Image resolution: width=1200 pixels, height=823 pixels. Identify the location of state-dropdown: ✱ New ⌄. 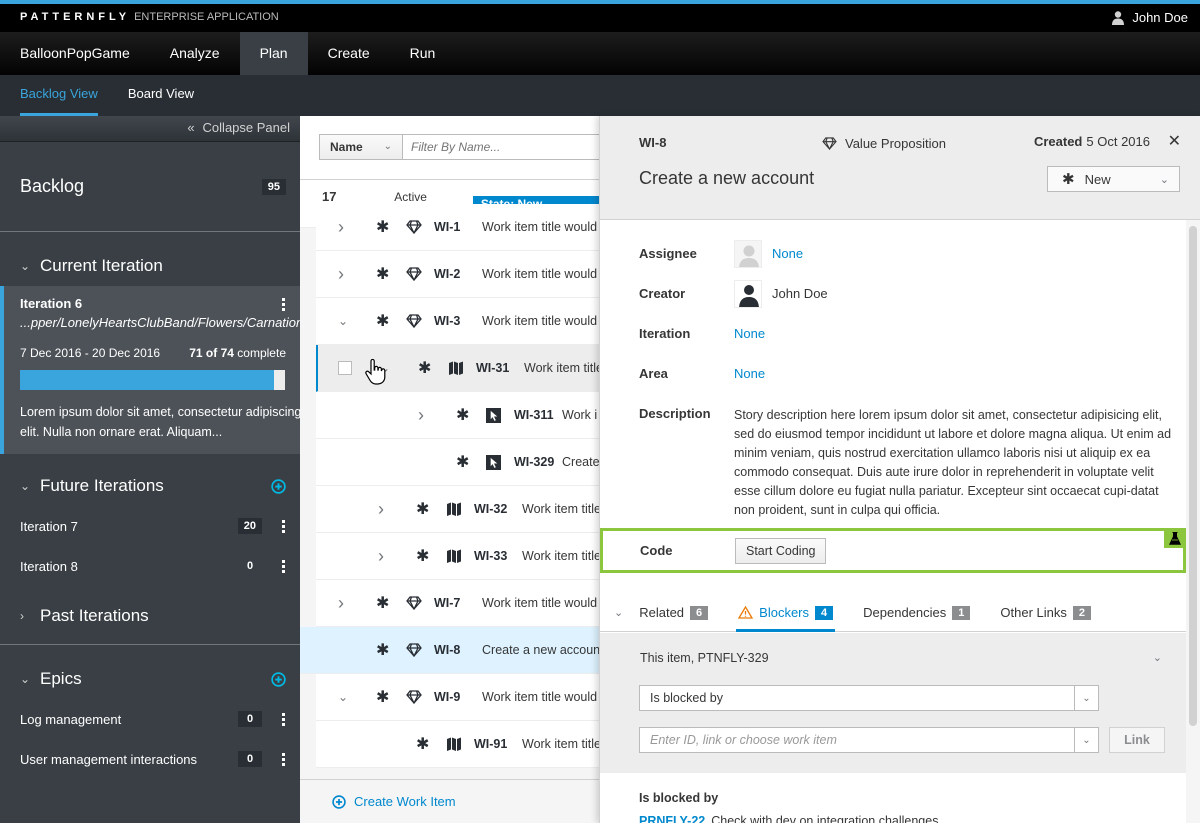
(1113, 179).